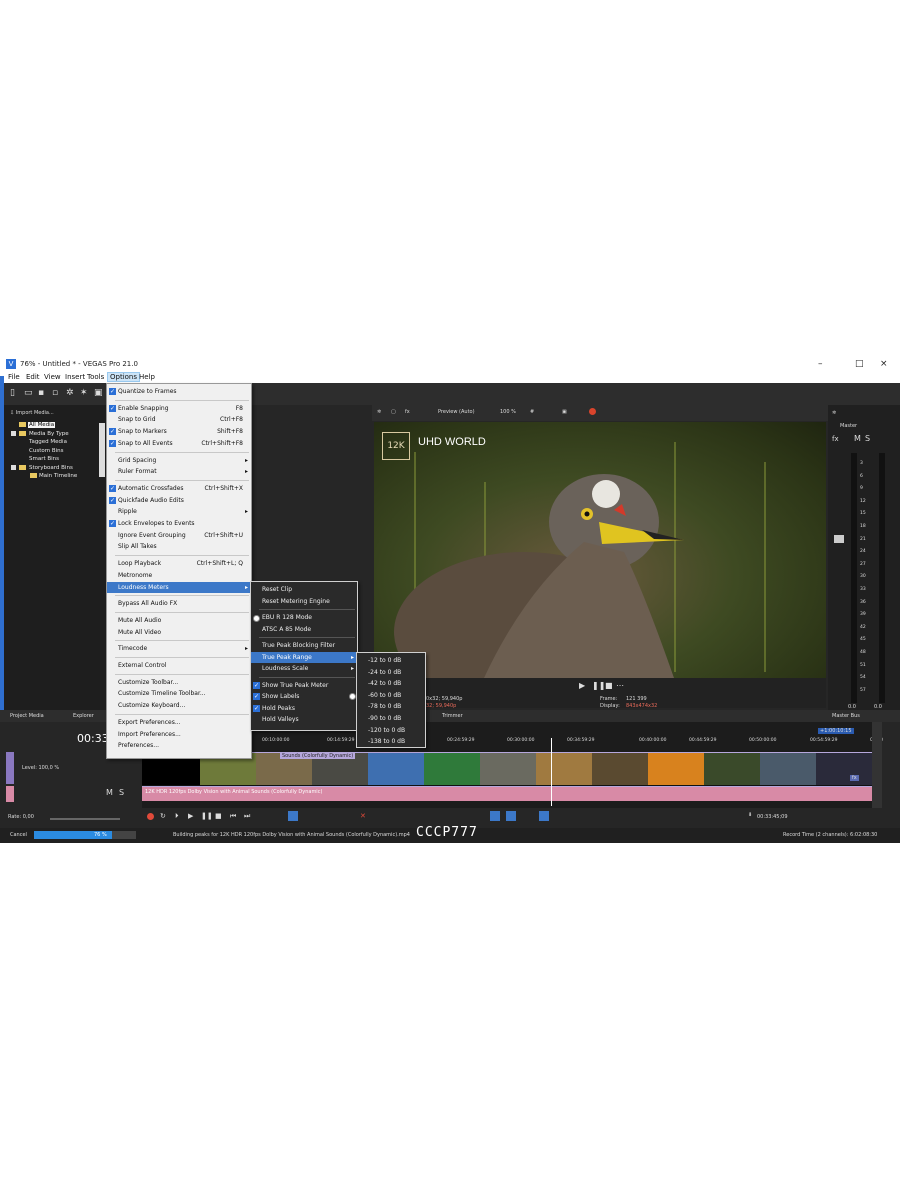  Describe the element at coordinates (56, 393) in the screenshot. I see `render-icon: ▫` at that location.